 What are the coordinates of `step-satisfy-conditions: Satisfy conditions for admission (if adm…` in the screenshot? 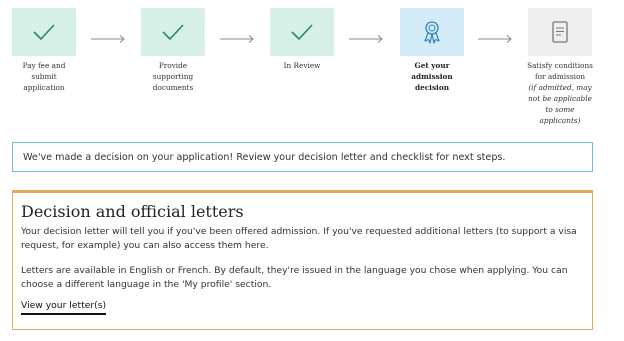 It's located at (560, 67).